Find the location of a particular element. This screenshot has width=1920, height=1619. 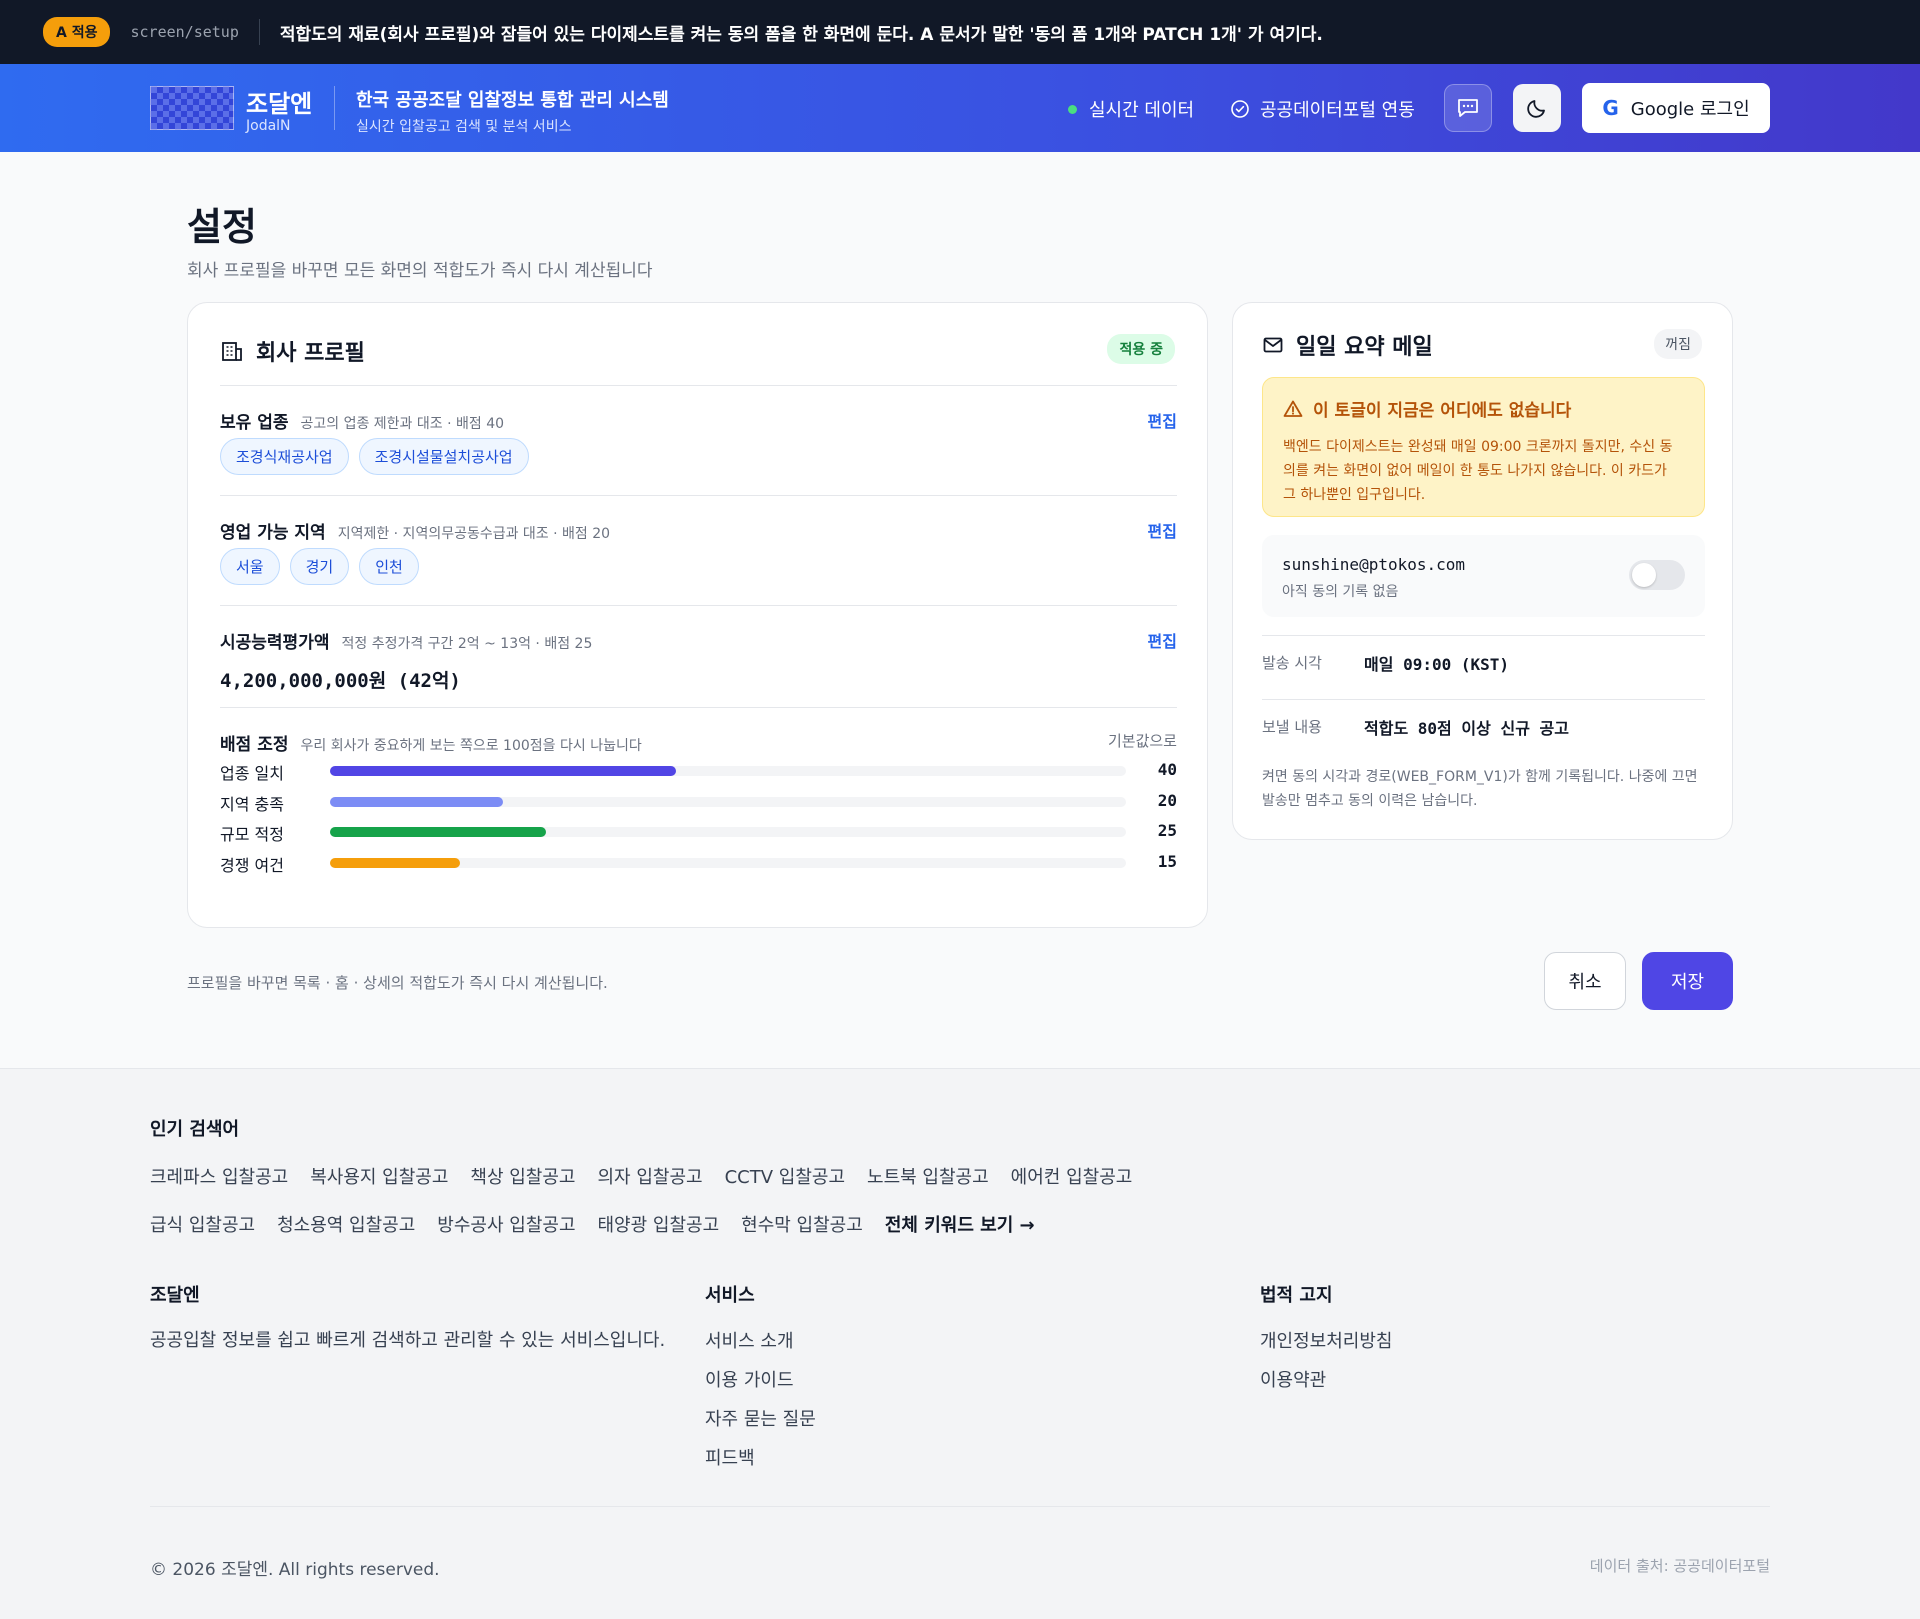

profile-card-title: 회사 프로필 is located at coordinates (310, 353).